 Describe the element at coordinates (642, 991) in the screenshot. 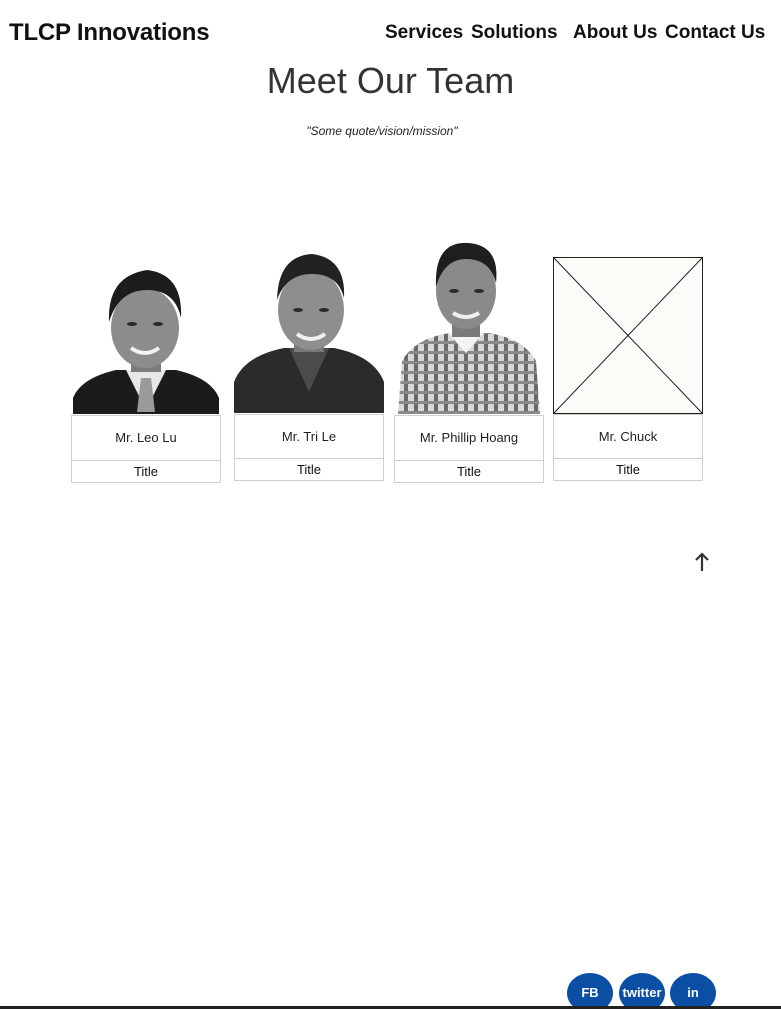

I see `twitter-button: twitter` at that location.